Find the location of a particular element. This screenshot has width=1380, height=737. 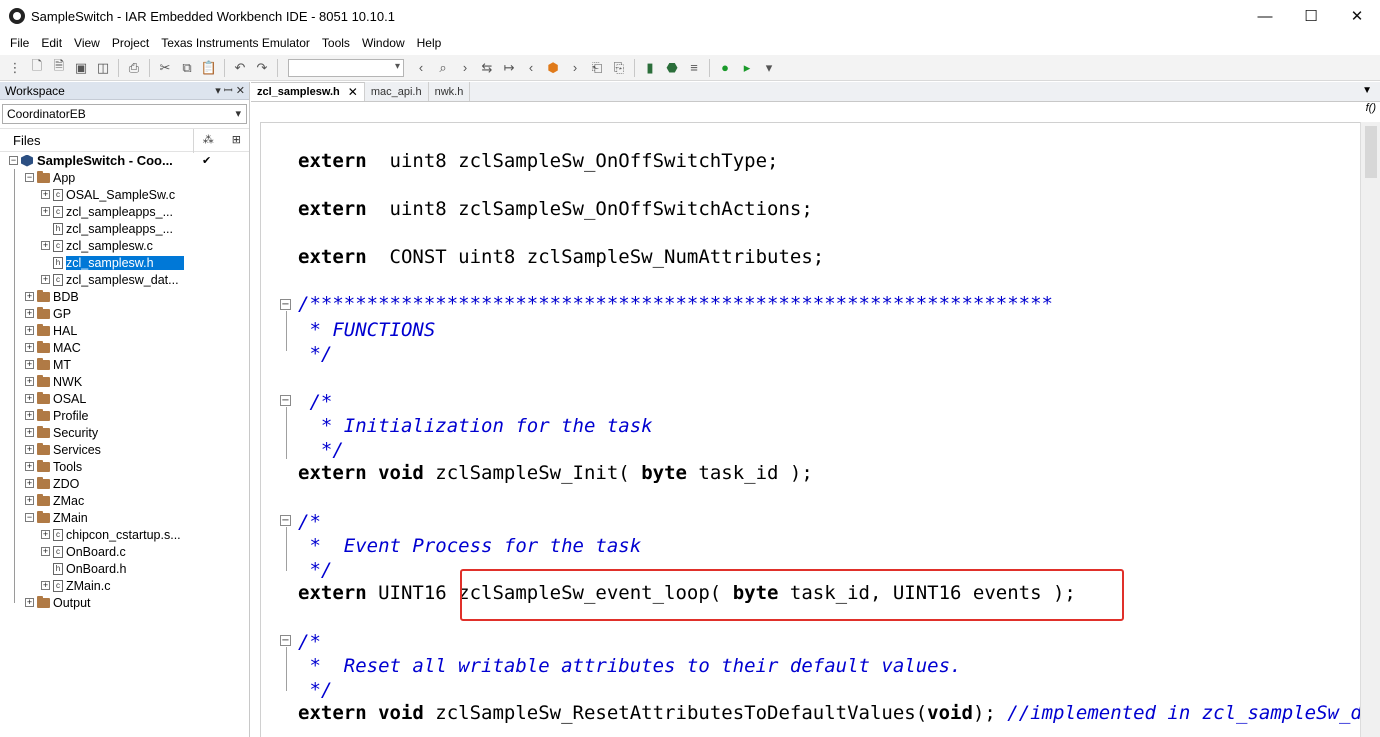

tree-folder: + BDB is located at coordinates (124, 296).